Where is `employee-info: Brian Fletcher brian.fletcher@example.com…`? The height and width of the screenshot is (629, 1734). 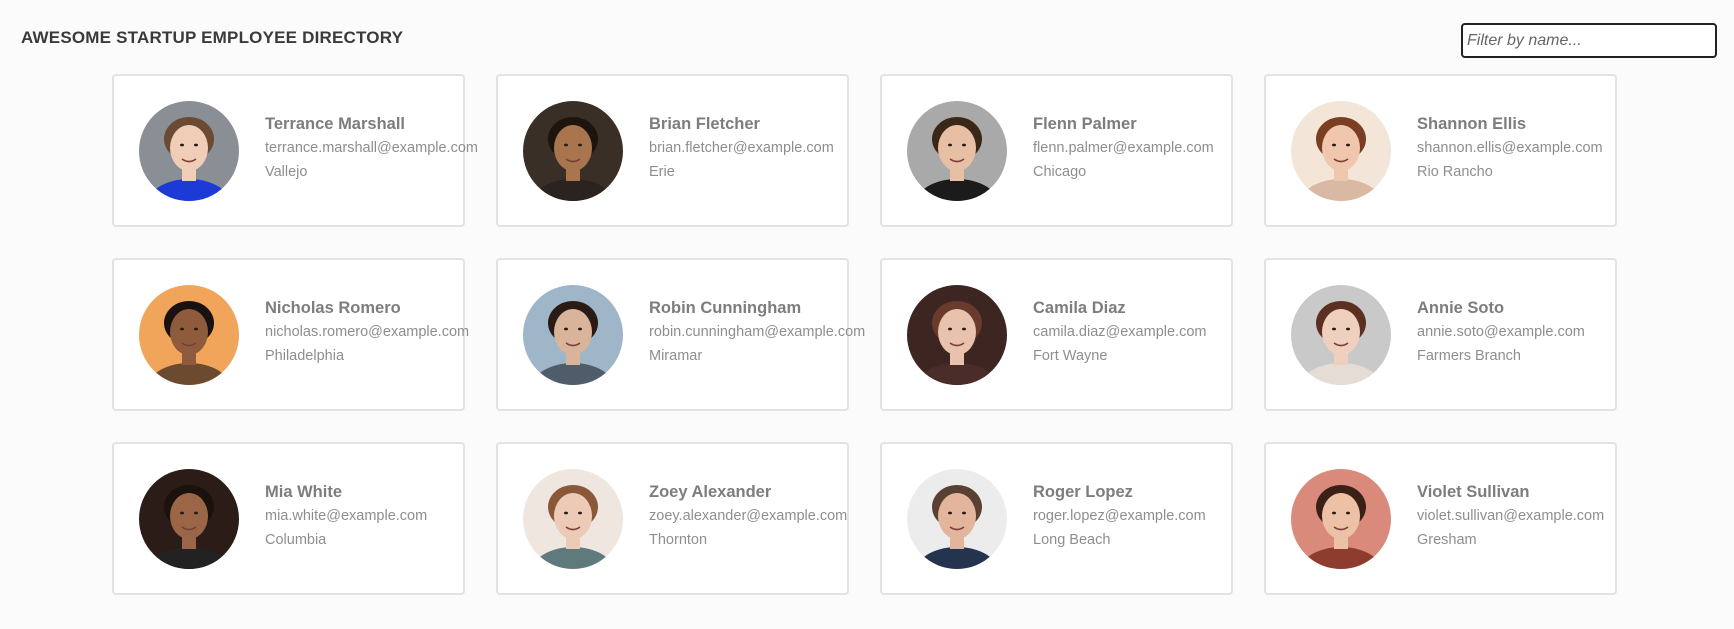 employee-info: Brian Fletcher brian.fletcher@example.com… is located at coordinates (741, 147).